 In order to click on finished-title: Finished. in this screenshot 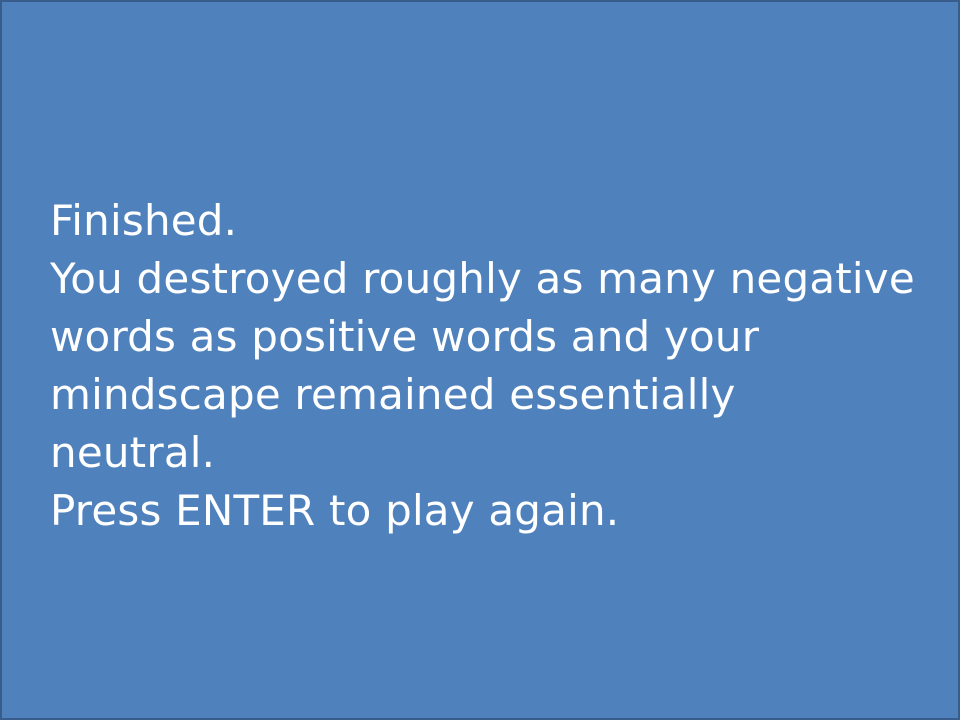, I will do `click(144, 220)`.